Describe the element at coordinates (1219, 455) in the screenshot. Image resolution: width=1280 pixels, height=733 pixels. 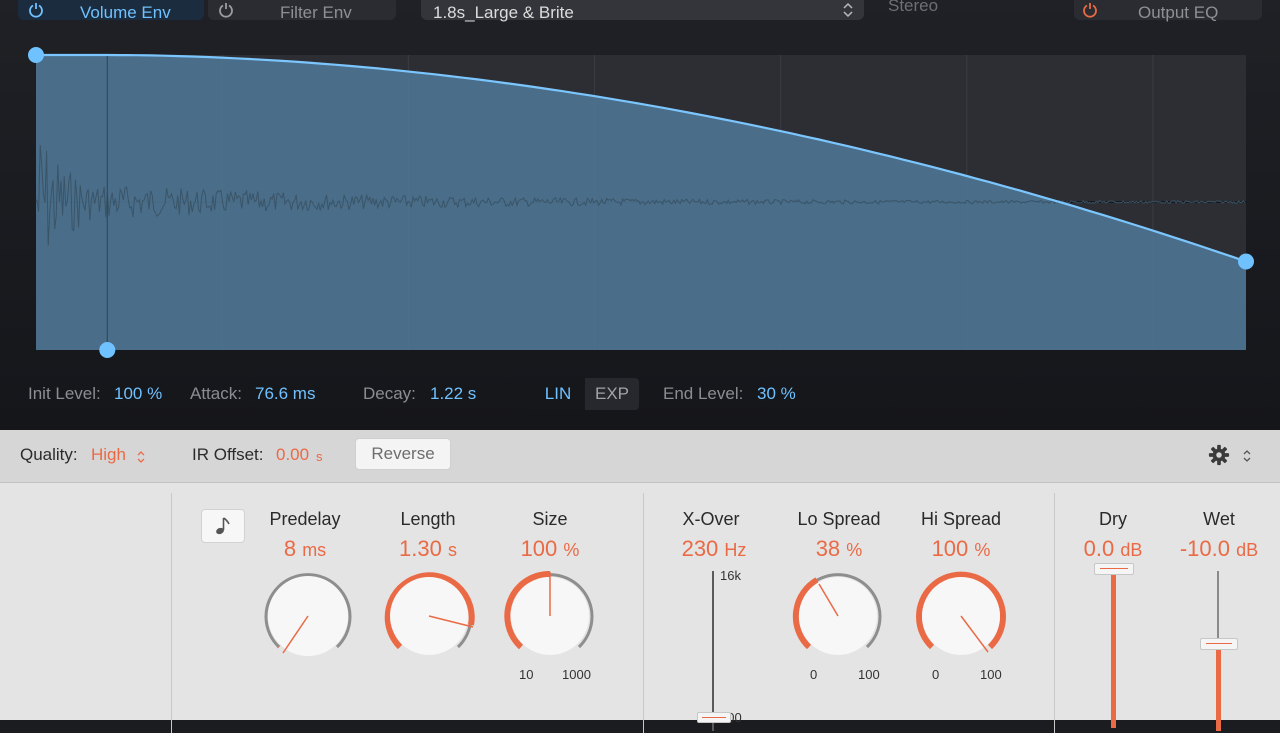
I see `gear-icon` at that location.